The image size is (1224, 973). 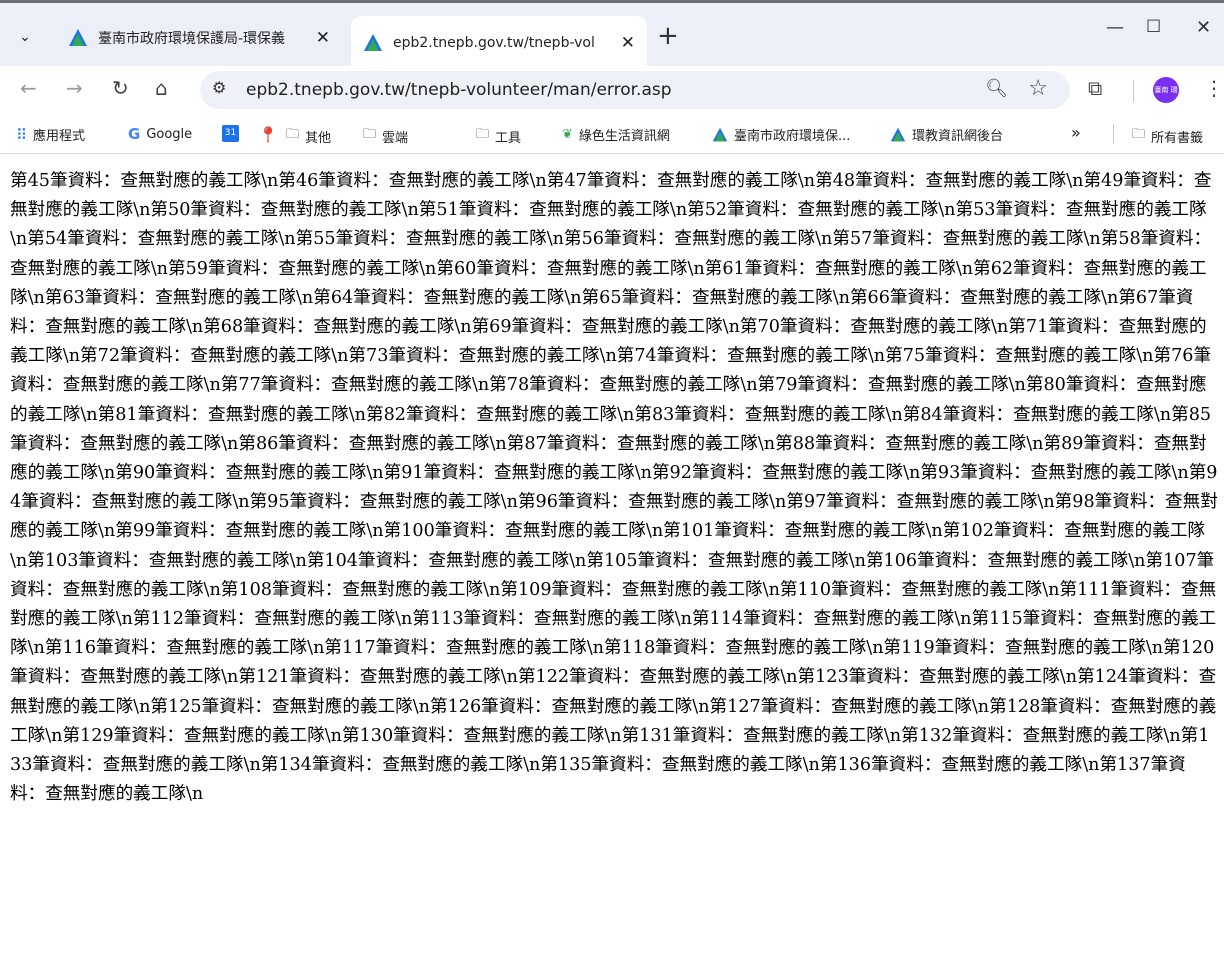 I want to click on bookmark-label: 工具, so click(x=508, y=138).